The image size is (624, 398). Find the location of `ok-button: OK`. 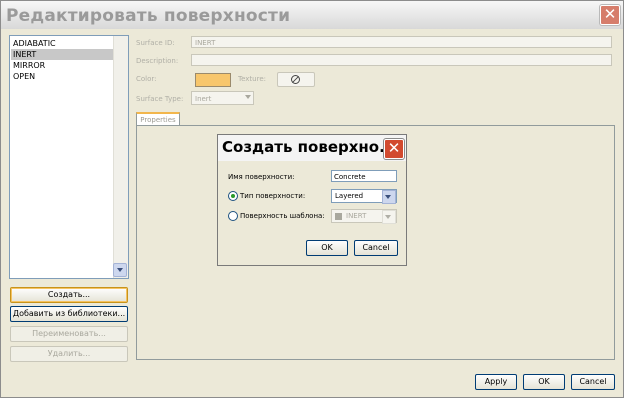

ok-button: OK is located at coordinates (544, 382).